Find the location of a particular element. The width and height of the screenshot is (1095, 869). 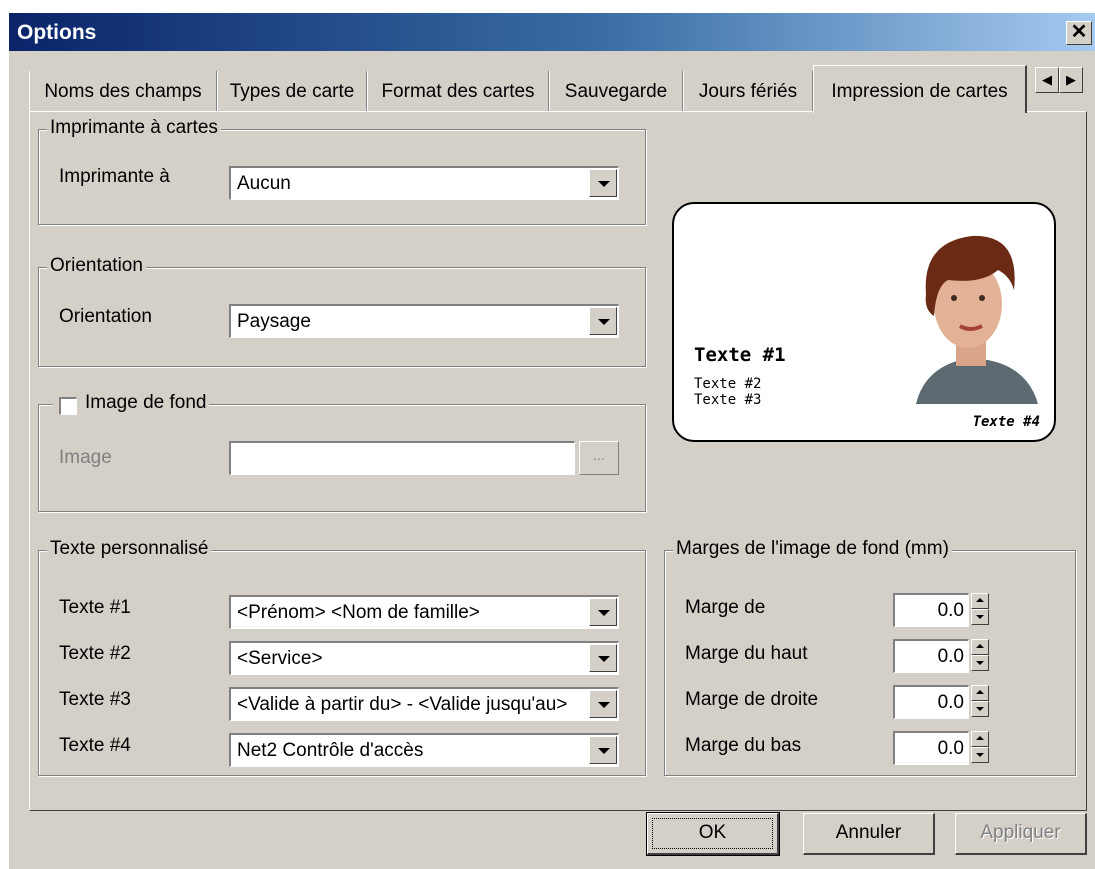

tab-impression-de-cartes: Impression de cartes is located at coordinates (920, 89).